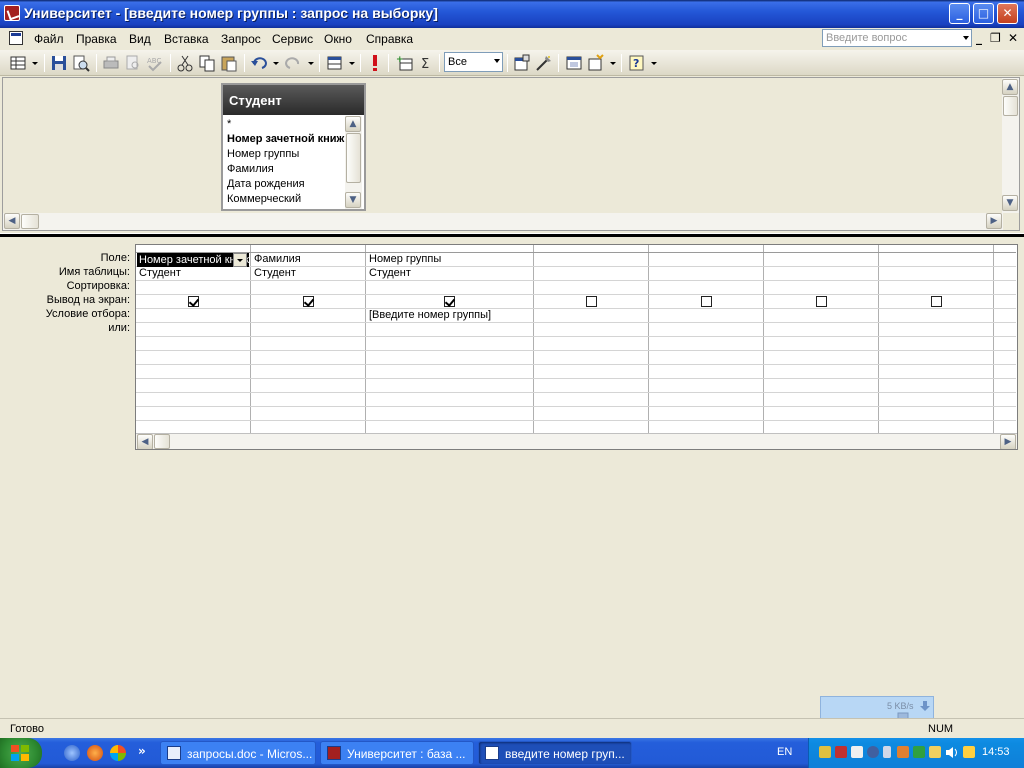  Describe the element at coordinates (287, 139) in the screenshot. I see `field-item-primary-key: Номер зачетной книжки` at that location.